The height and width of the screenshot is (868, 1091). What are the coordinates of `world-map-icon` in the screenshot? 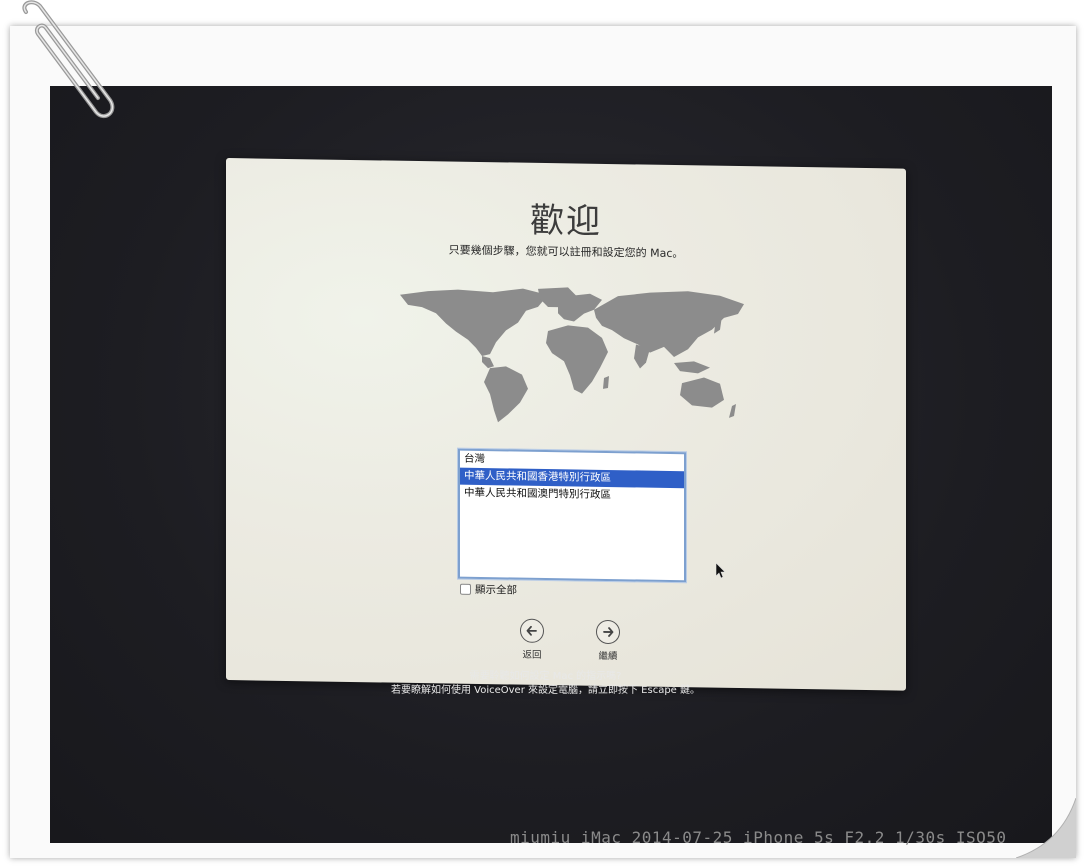 It's located at (572, 355).